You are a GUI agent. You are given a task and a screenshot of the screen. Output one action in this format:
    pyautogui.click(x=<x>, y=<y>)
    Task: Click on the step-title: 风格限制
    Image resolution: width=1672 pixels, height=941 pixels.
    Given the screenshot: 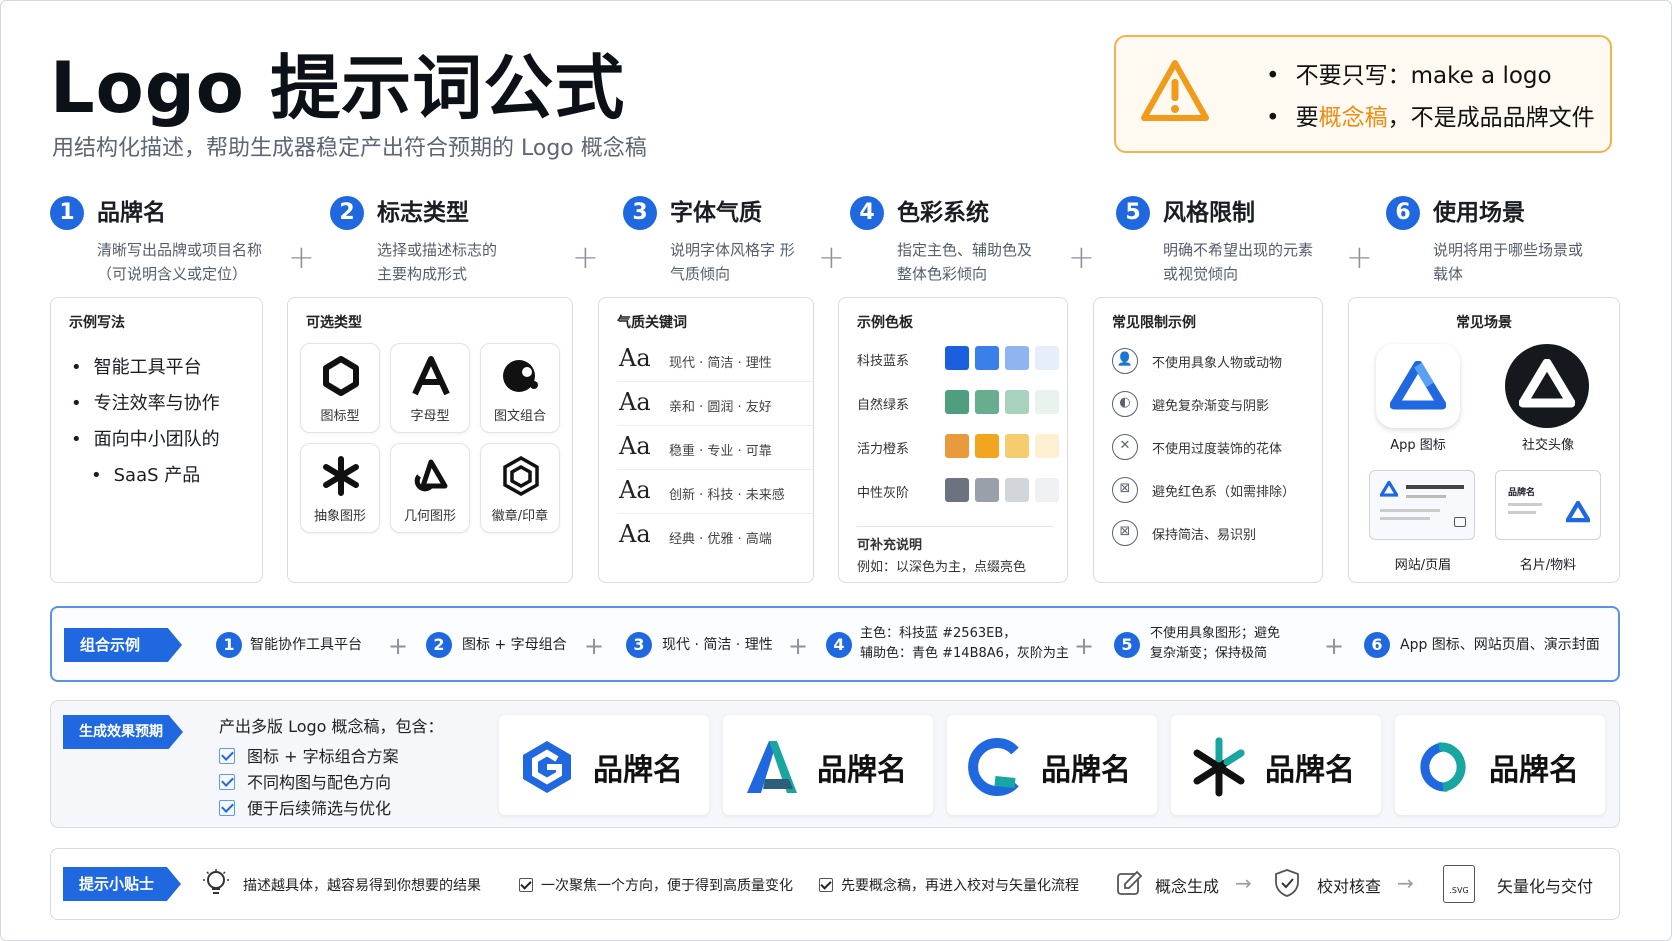 What is the action you would take?
    pyautogui.click(x=1209, y=213)
    